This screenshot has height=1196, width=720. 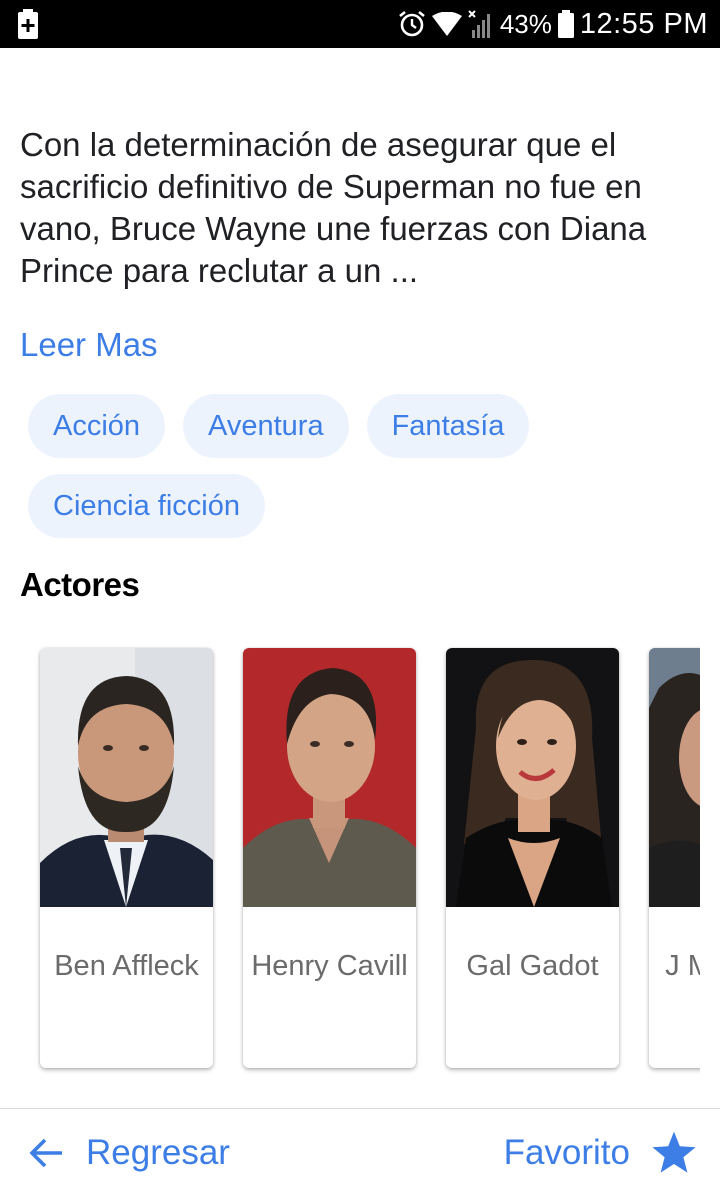 I want to click on actor-name: Ben Affleck, so click(x=126, y=966).